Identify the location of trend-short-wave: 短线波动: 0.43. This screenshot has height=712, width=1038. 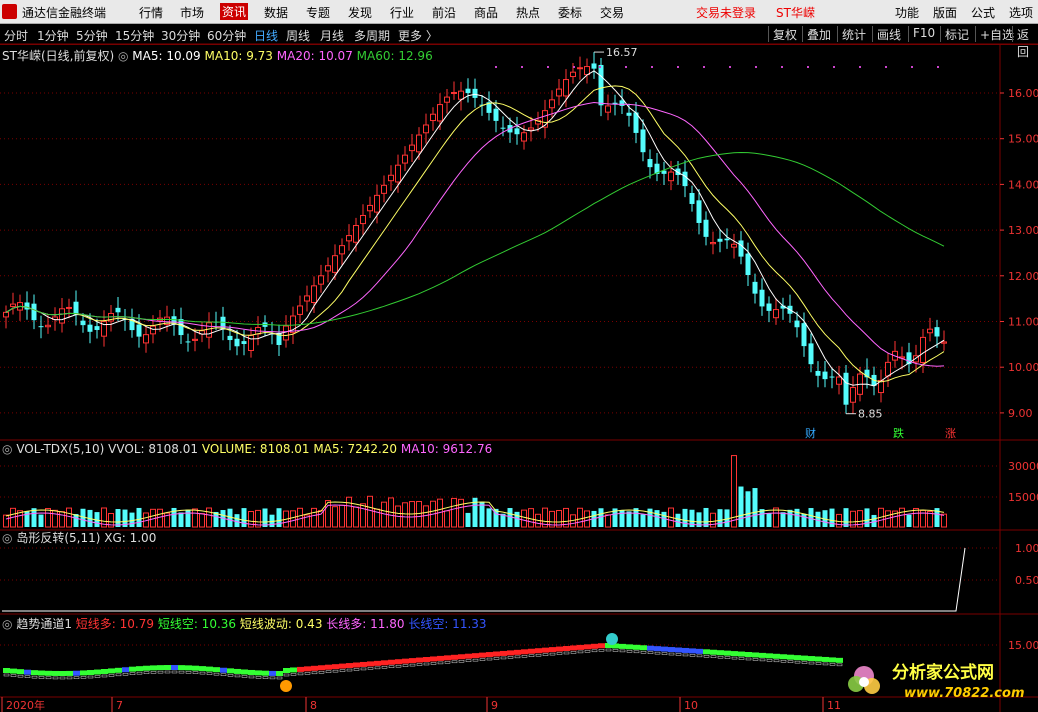
(281, 624).